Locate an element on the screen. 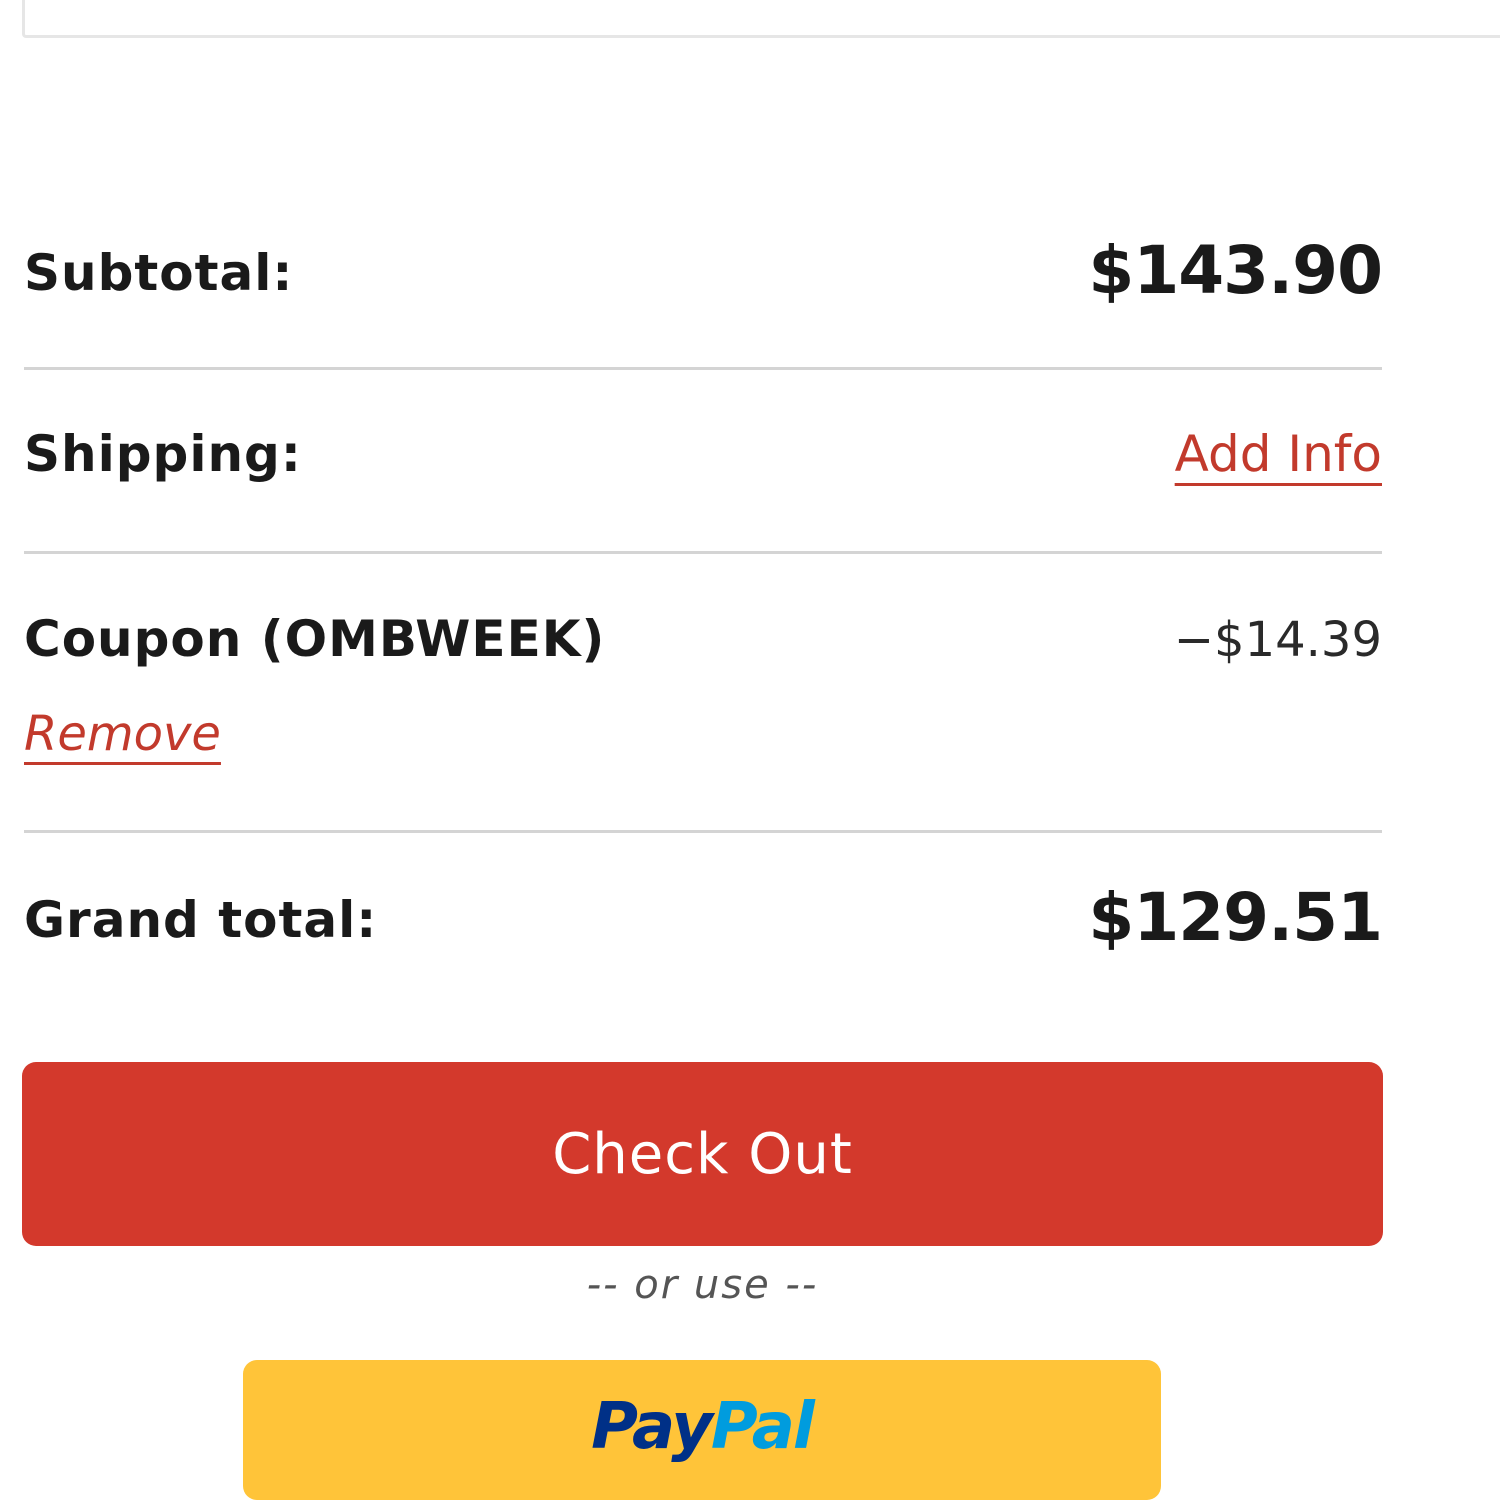 The width and height of the screenshot is (1500, 1500). grand-total-value: $129.51 is located at coordinates (1235, 917).